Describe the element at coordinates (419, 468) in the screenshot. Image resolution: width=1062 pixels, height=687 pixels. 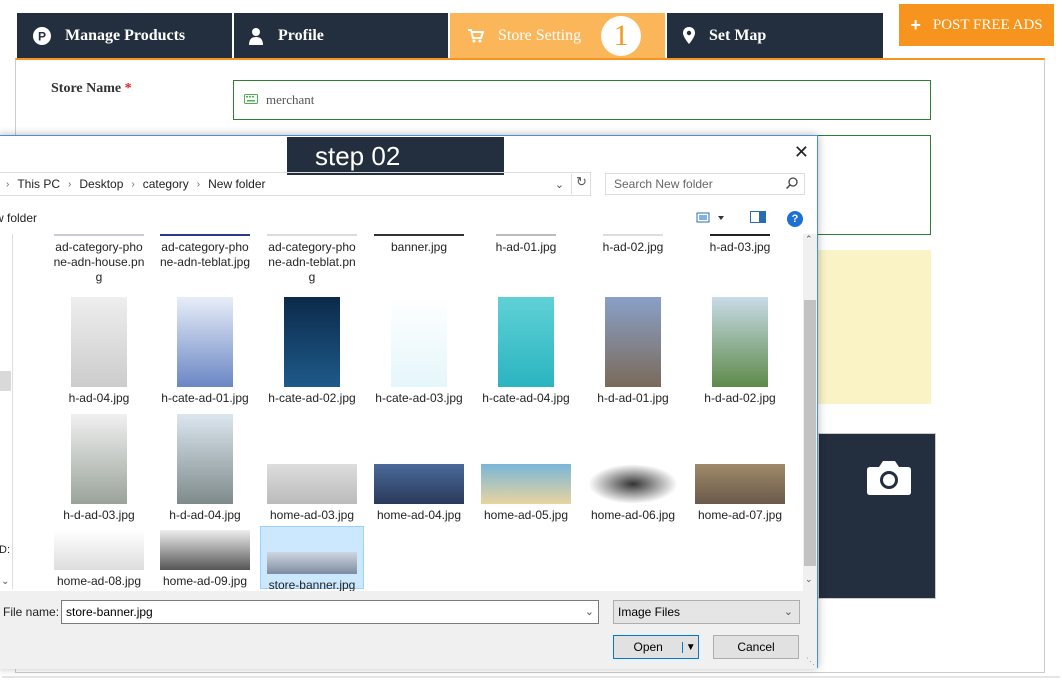
I see `file-item: home-ad-04.jpg` at that location.